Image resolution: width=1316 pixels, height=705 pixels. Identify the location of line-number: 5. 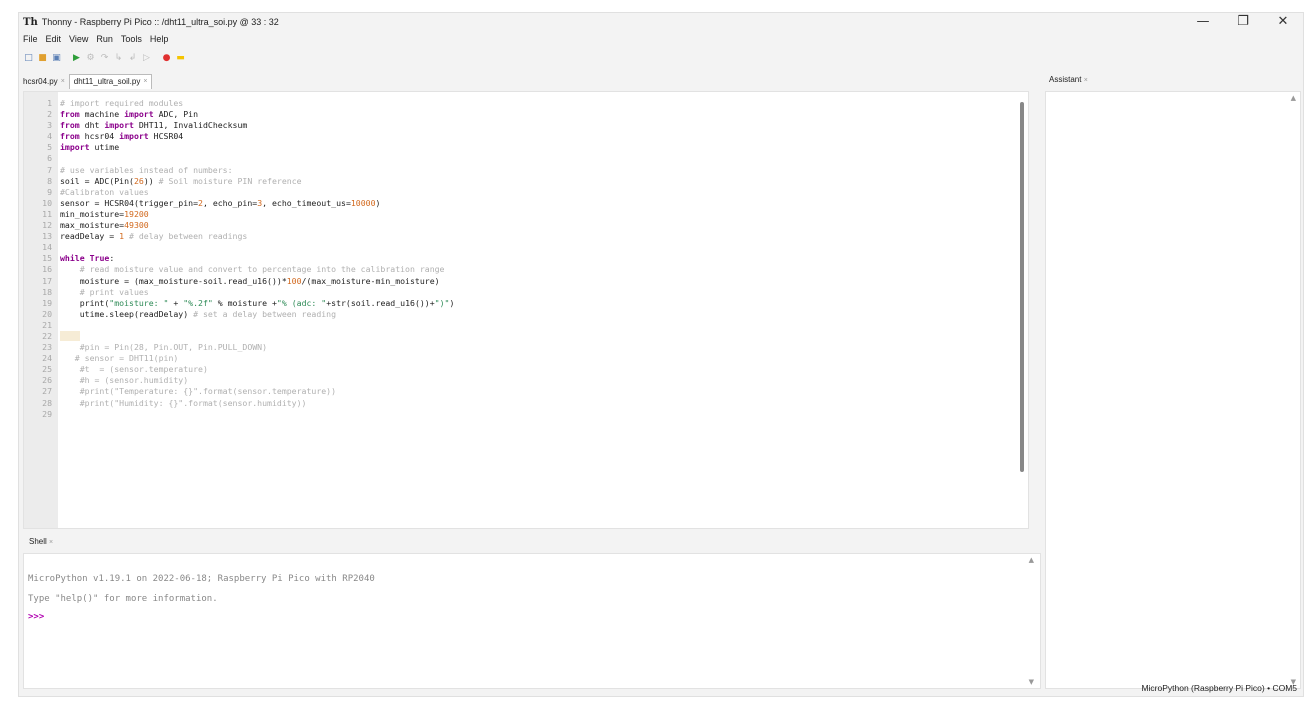
(49, 147).